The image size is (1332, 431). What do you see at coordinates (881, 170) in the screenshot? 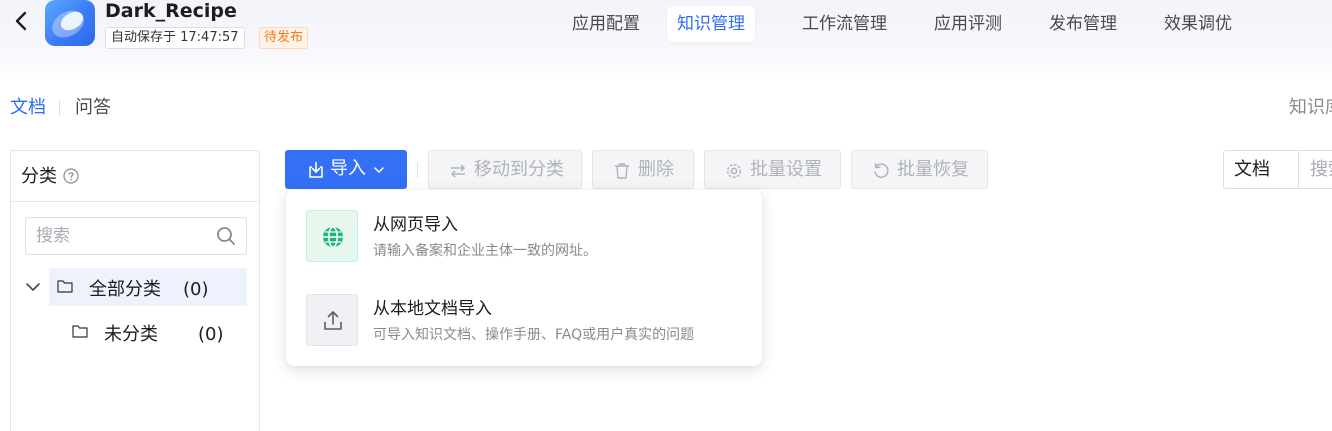
I see `restore-icon` at bounding box center [881, 170].